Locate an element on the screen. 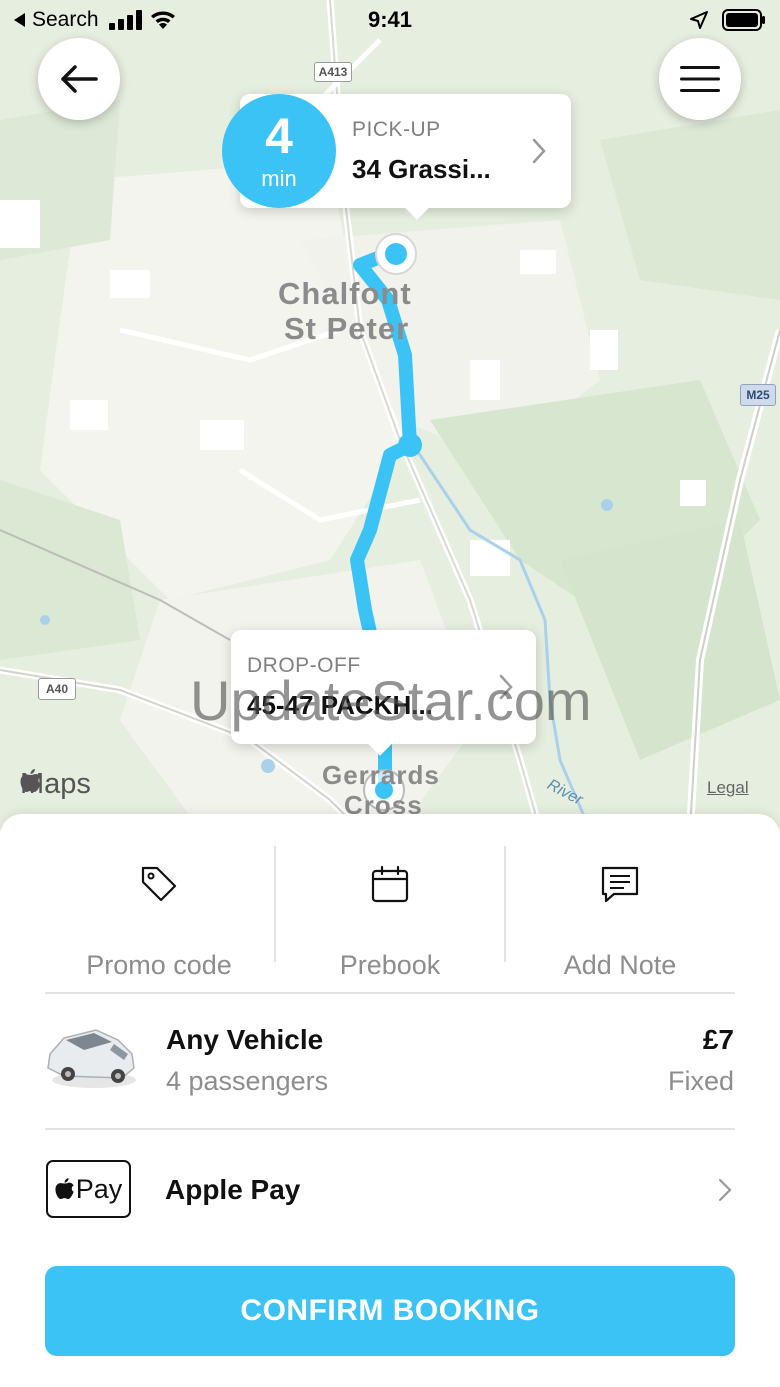 The height and width of the screenshot is (1387, 780). road-shield-a413: A413 is located at coordinates (333, 72).